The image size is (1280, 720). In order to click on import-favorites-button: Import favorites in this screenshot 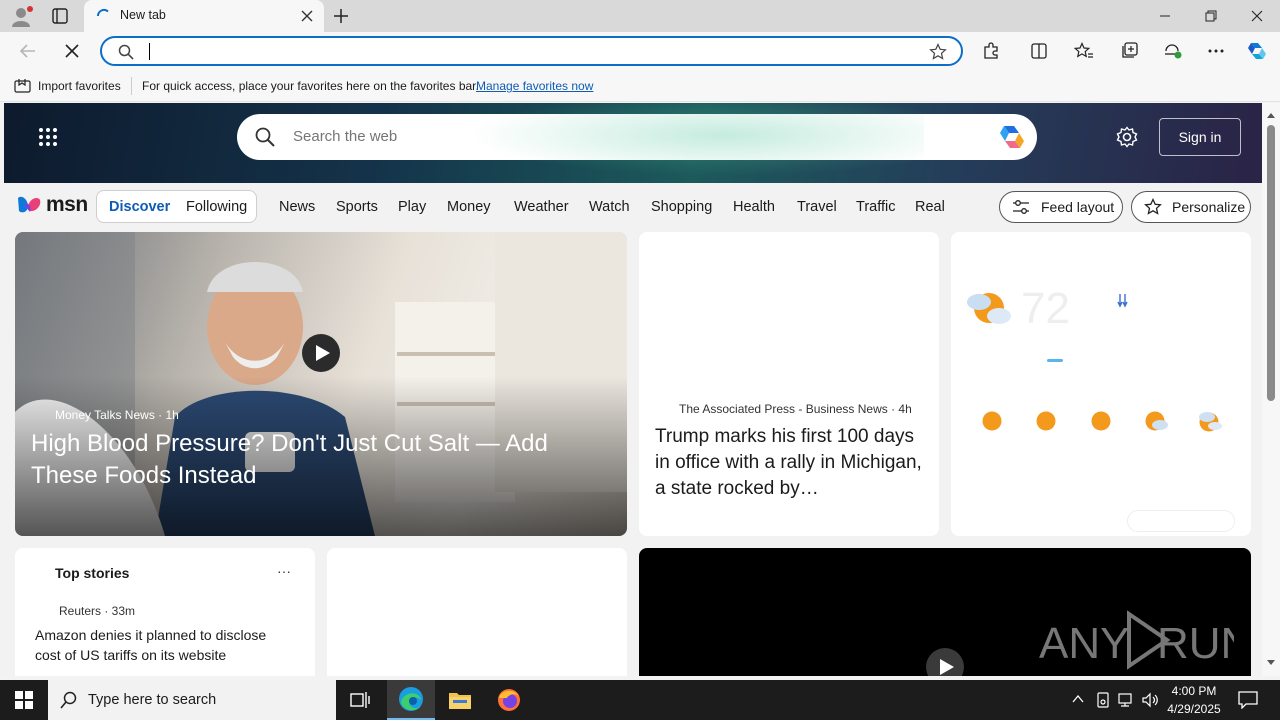, I will do `click(79, 86)`.